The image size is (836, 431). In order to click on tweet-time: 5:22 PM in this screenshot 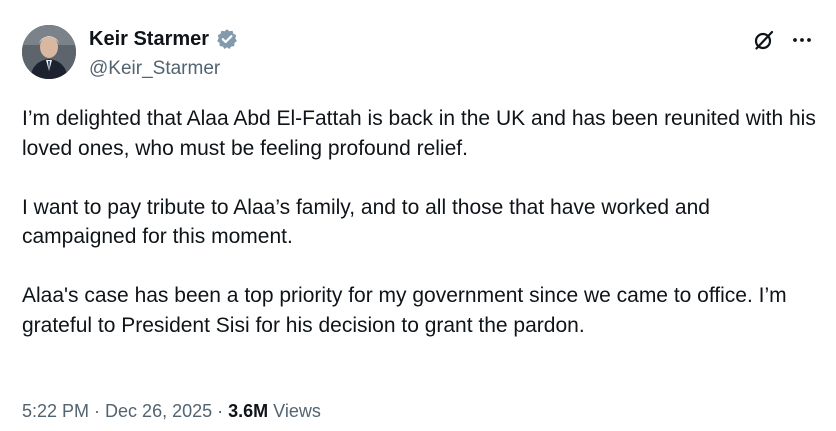, I will do `click(55, 411)`.